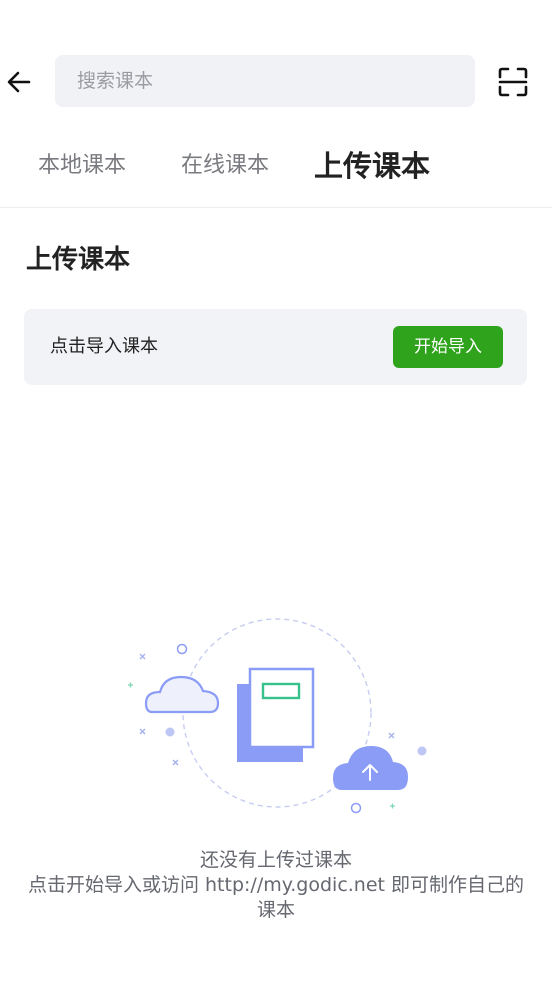 The image size is (552, 981). What do you see at coordinates (275, 347) in the screenshot?
I see `import-card: 点击导入课本 开始导入` at bounding box center [275, 347].